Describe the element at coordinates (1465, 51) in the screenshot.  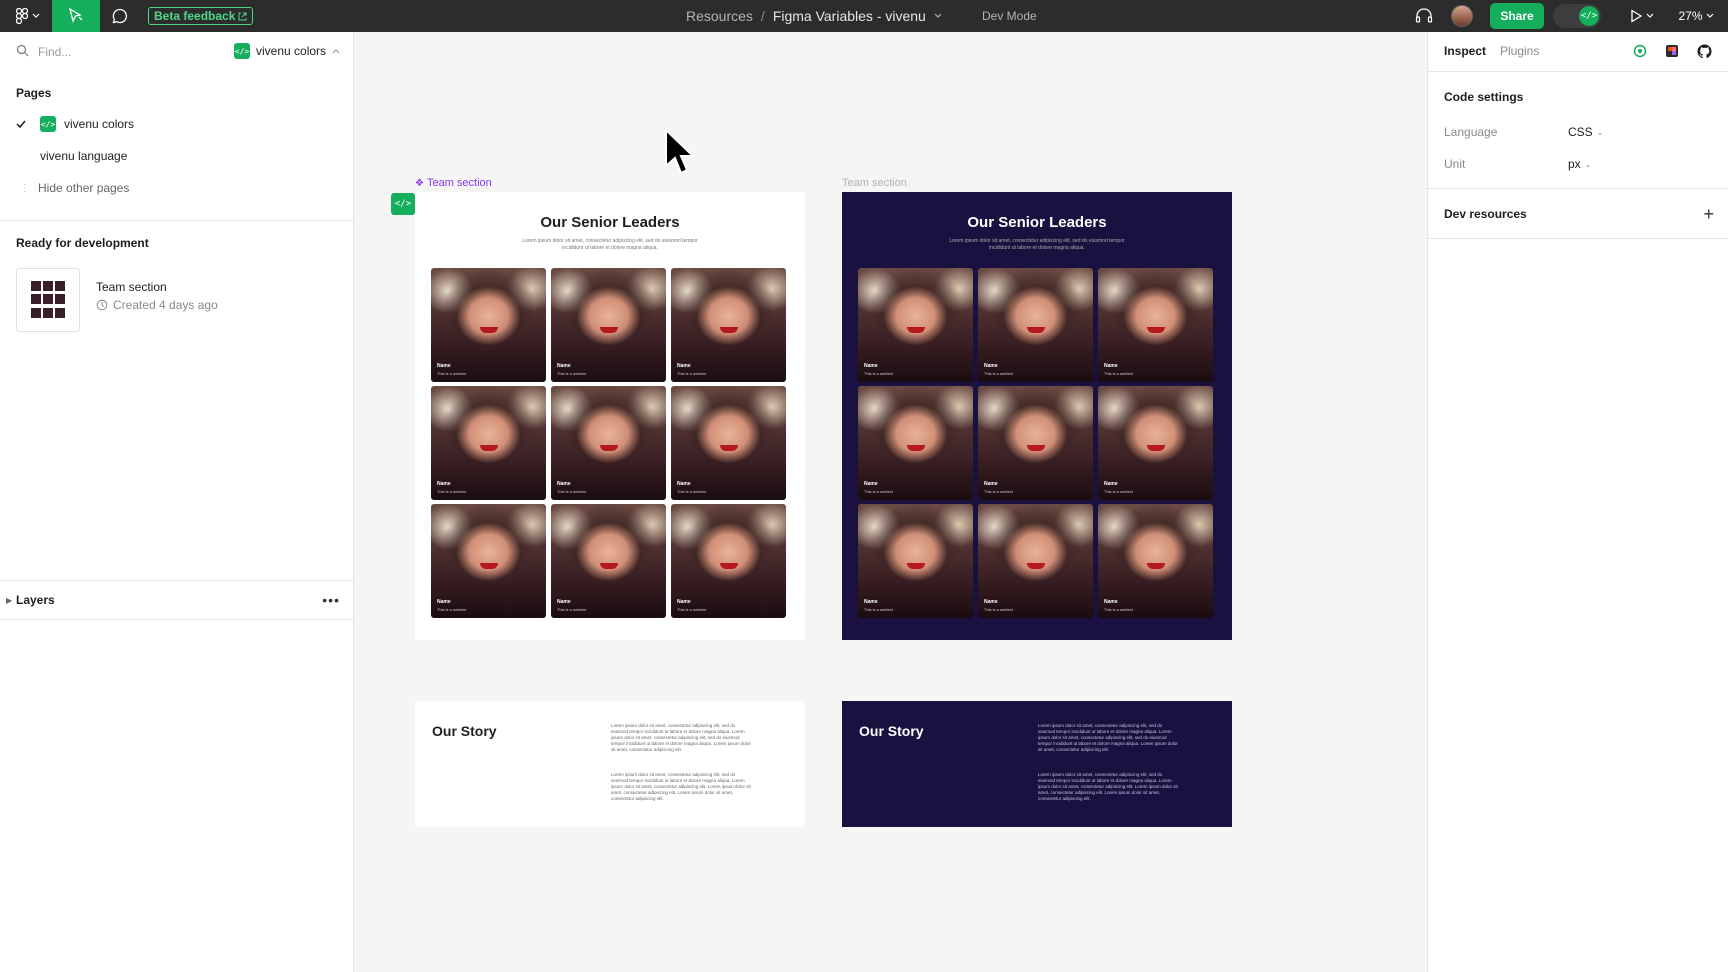
I see `tab-inspect: Inspect` at that location.